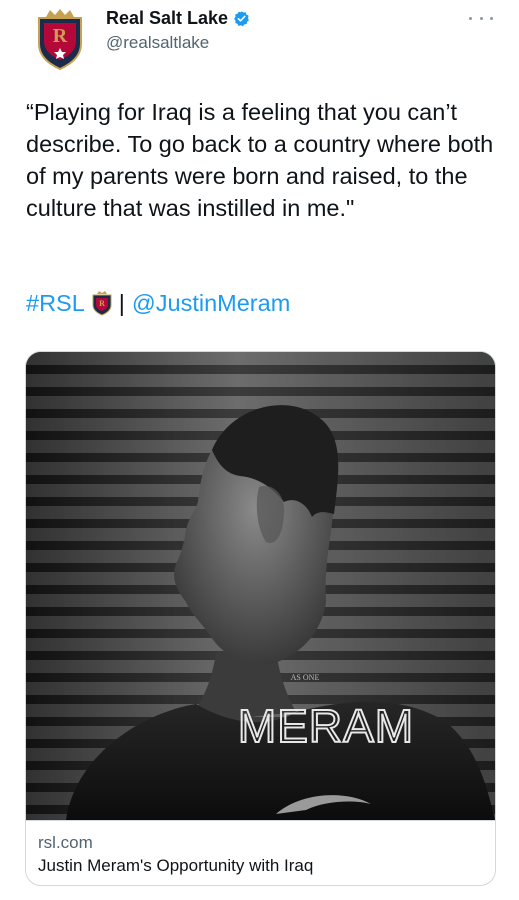 The width and height of the screenshot is (519, 900). I want to click on avatar: R, so click(60, 39).